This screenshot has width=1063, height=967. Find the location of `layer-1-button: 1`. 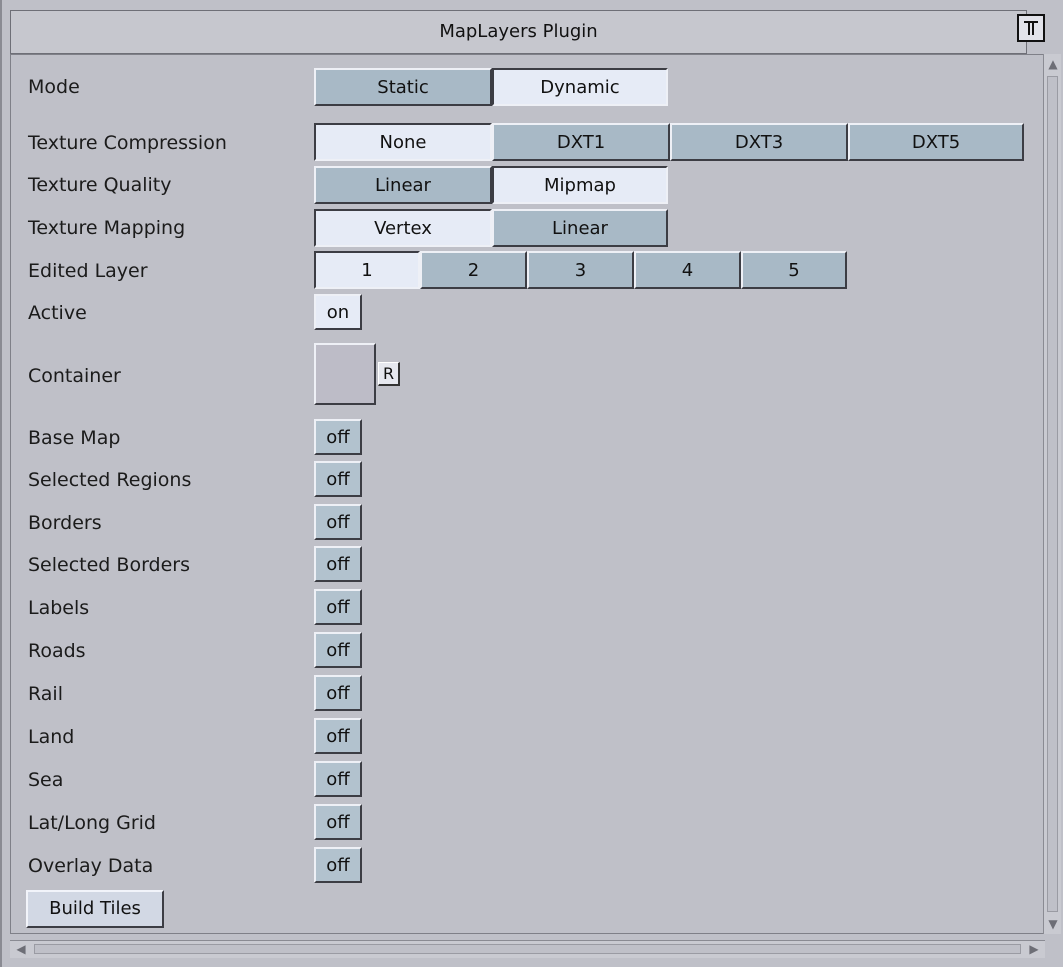

layer-1-button: 1 is located at coordinates (367, 270).